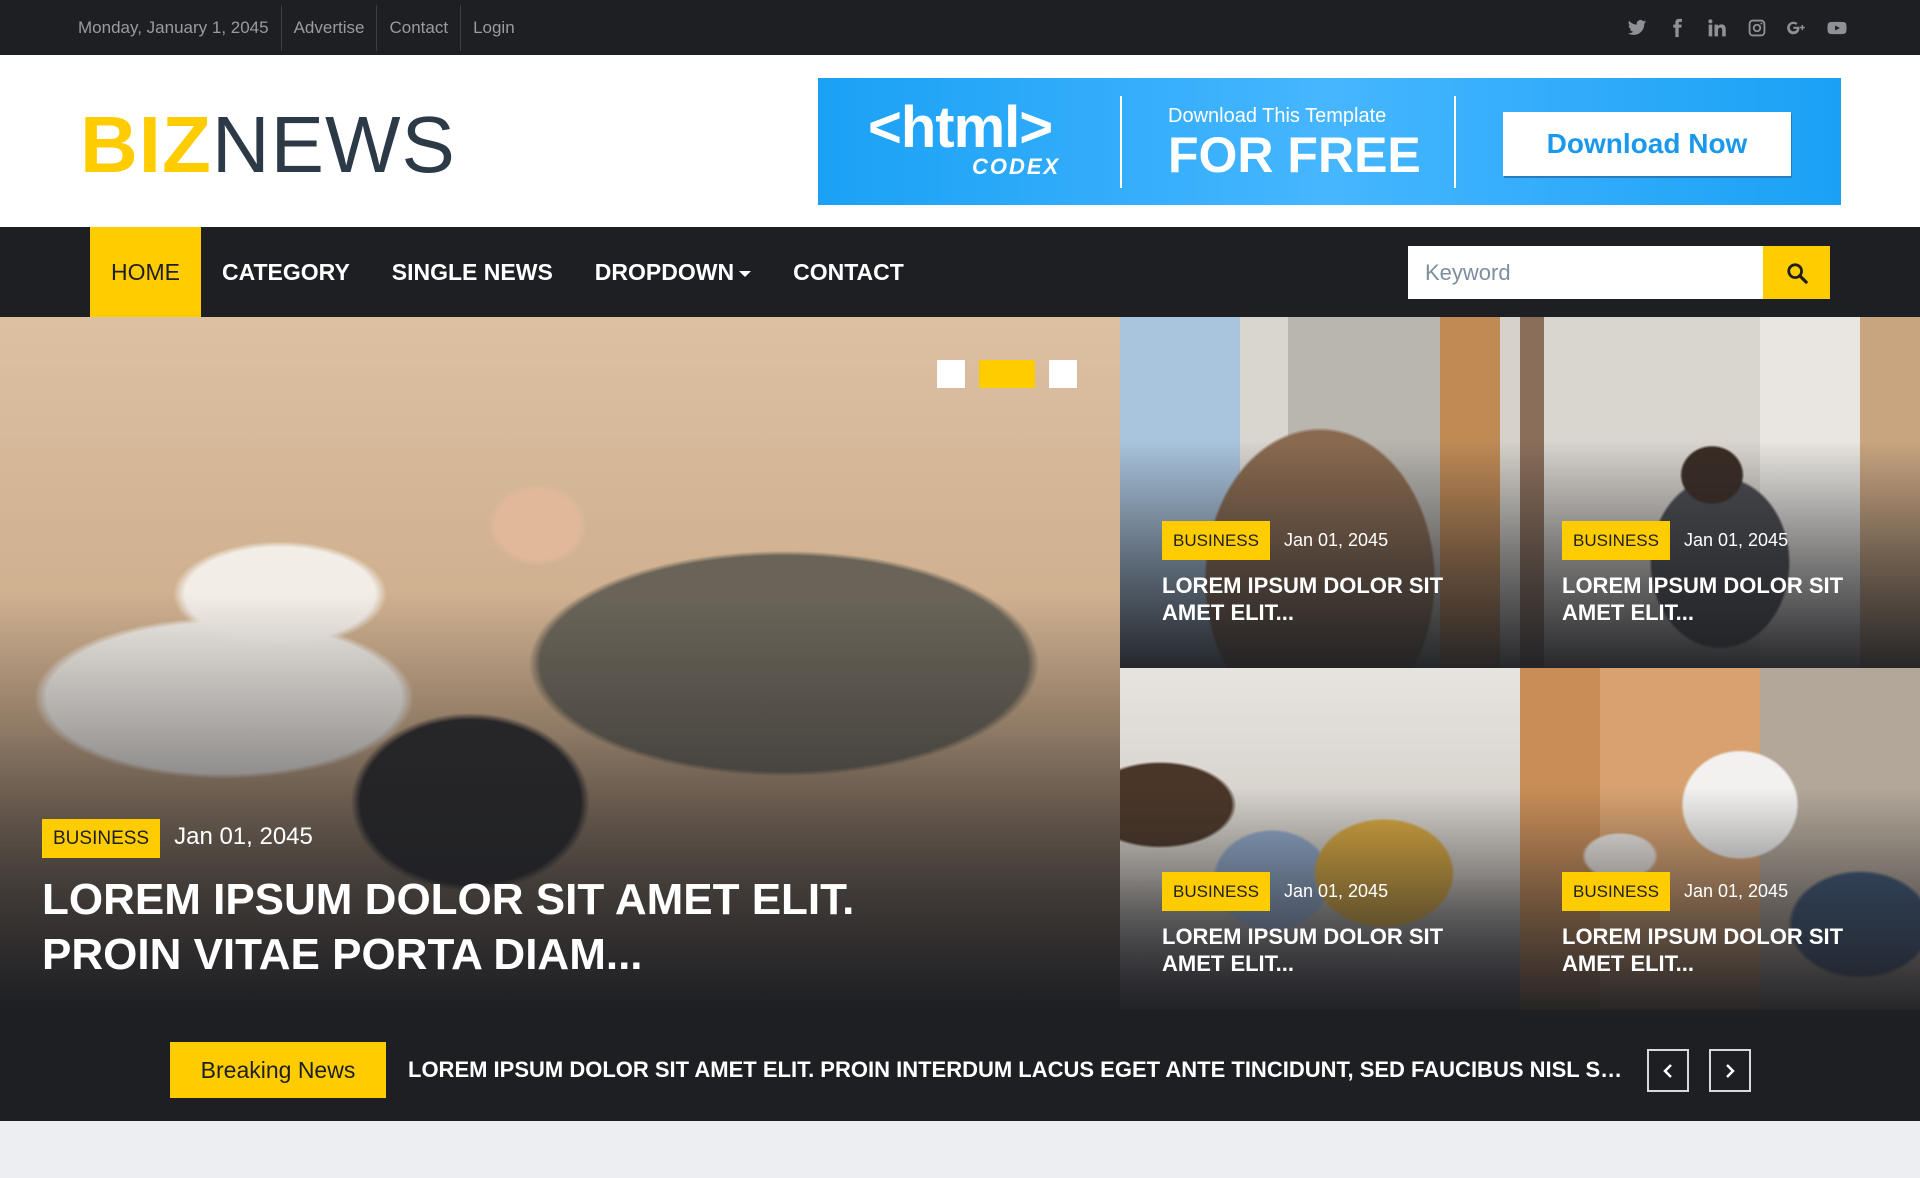 Image resolution: width=1920 pixels, height=1178 pixels. What do you see at coordinates (1737, 27) in the screenshot?
I see `social-links` at bounding box center [1737, 27].